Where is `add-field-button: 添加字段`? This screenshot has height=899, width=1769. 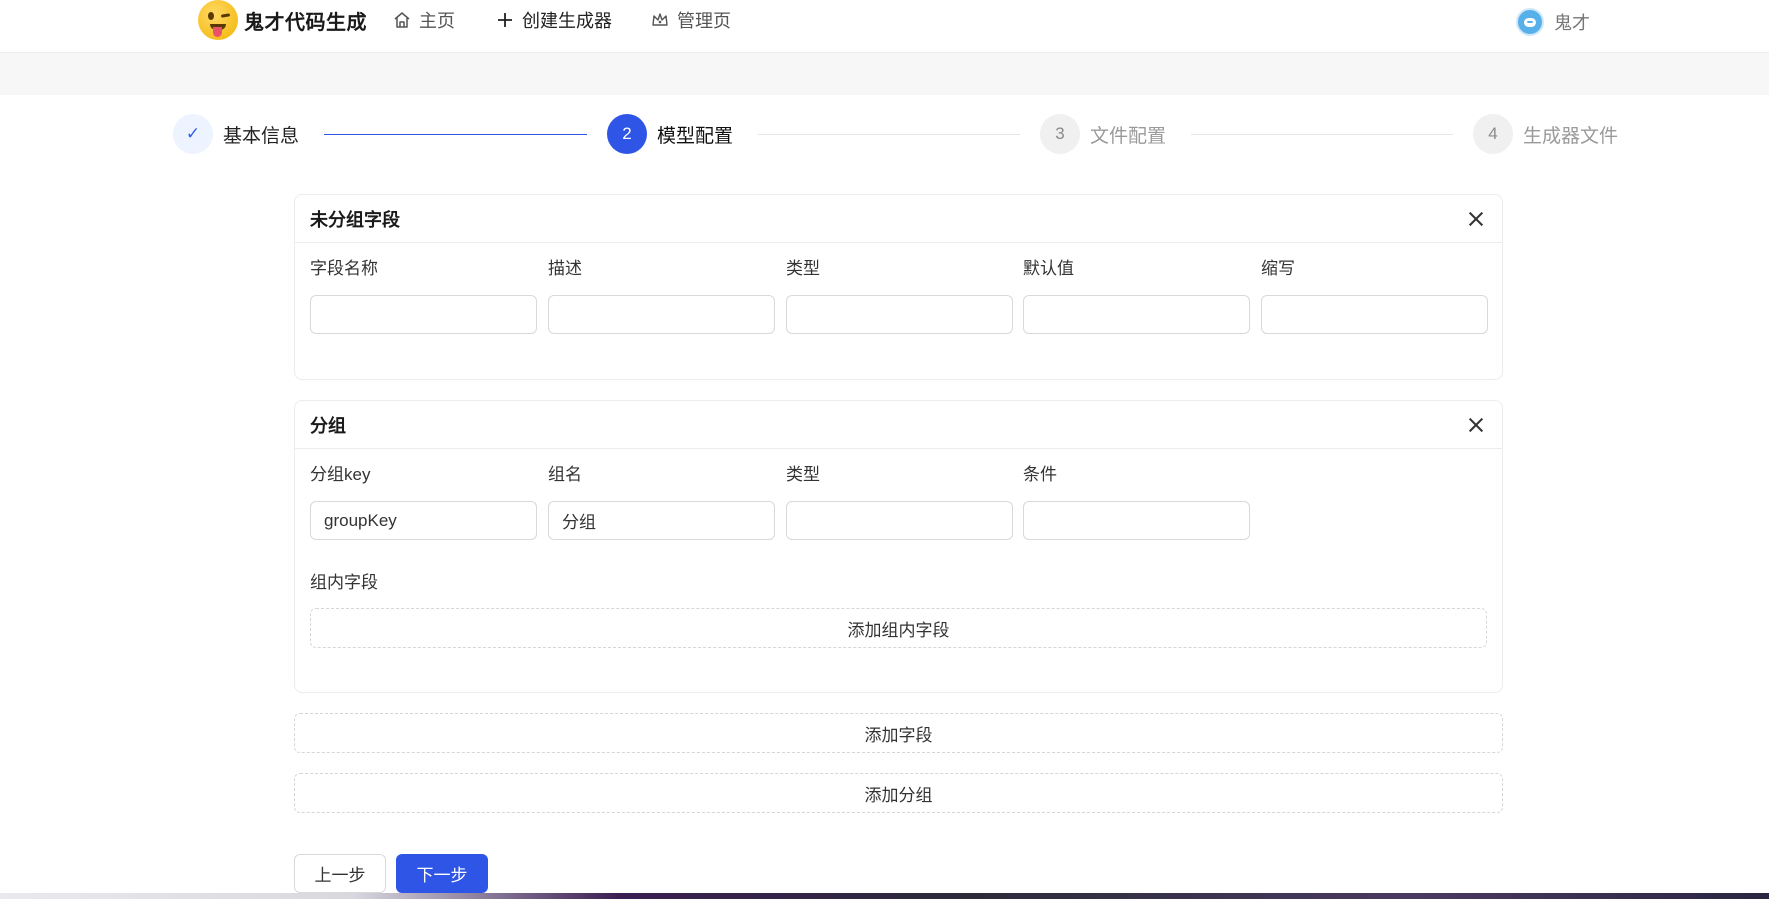 add-field-button: 添加字段 is located at coordinates (898, 733).